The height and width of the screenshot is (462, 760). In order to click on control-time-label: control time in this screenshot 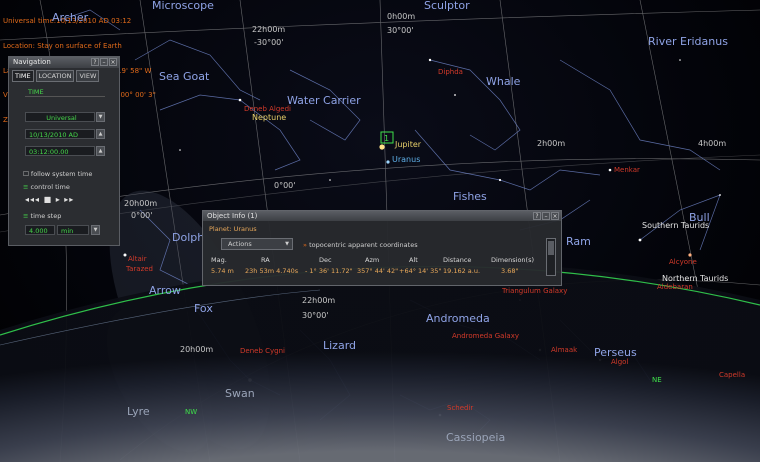, I will do `click(50, 187)`.